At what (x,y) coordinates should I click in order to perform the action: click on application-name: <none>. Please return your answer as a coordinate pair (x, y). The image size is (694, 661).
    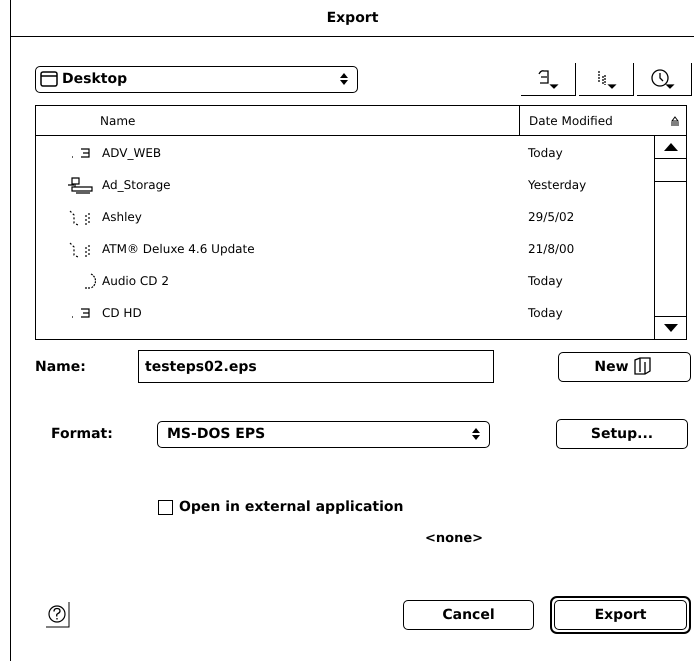
    Looking at the image, I should click on (454, 538).